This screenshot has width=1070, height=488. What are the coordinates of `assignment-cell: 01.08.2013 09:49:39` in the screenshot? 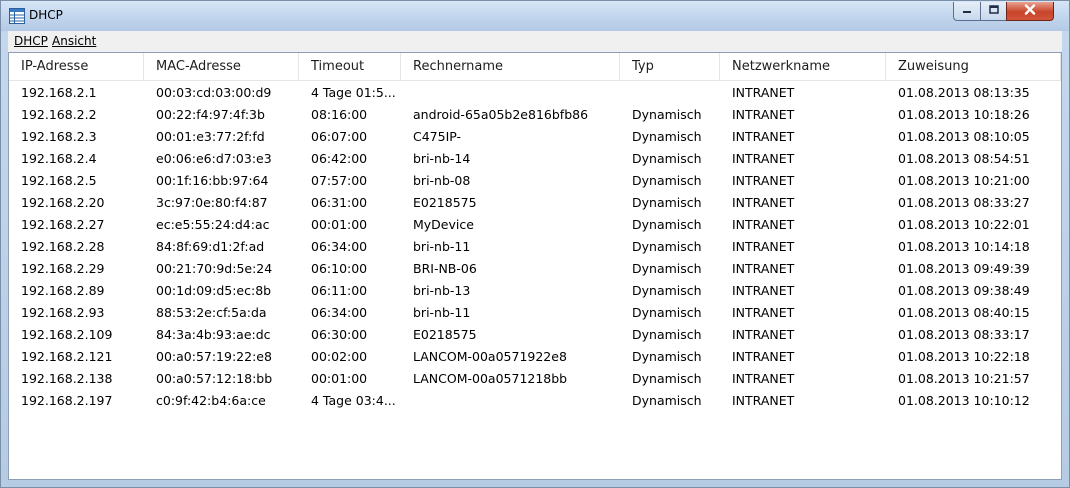 It's located at (964, 268).